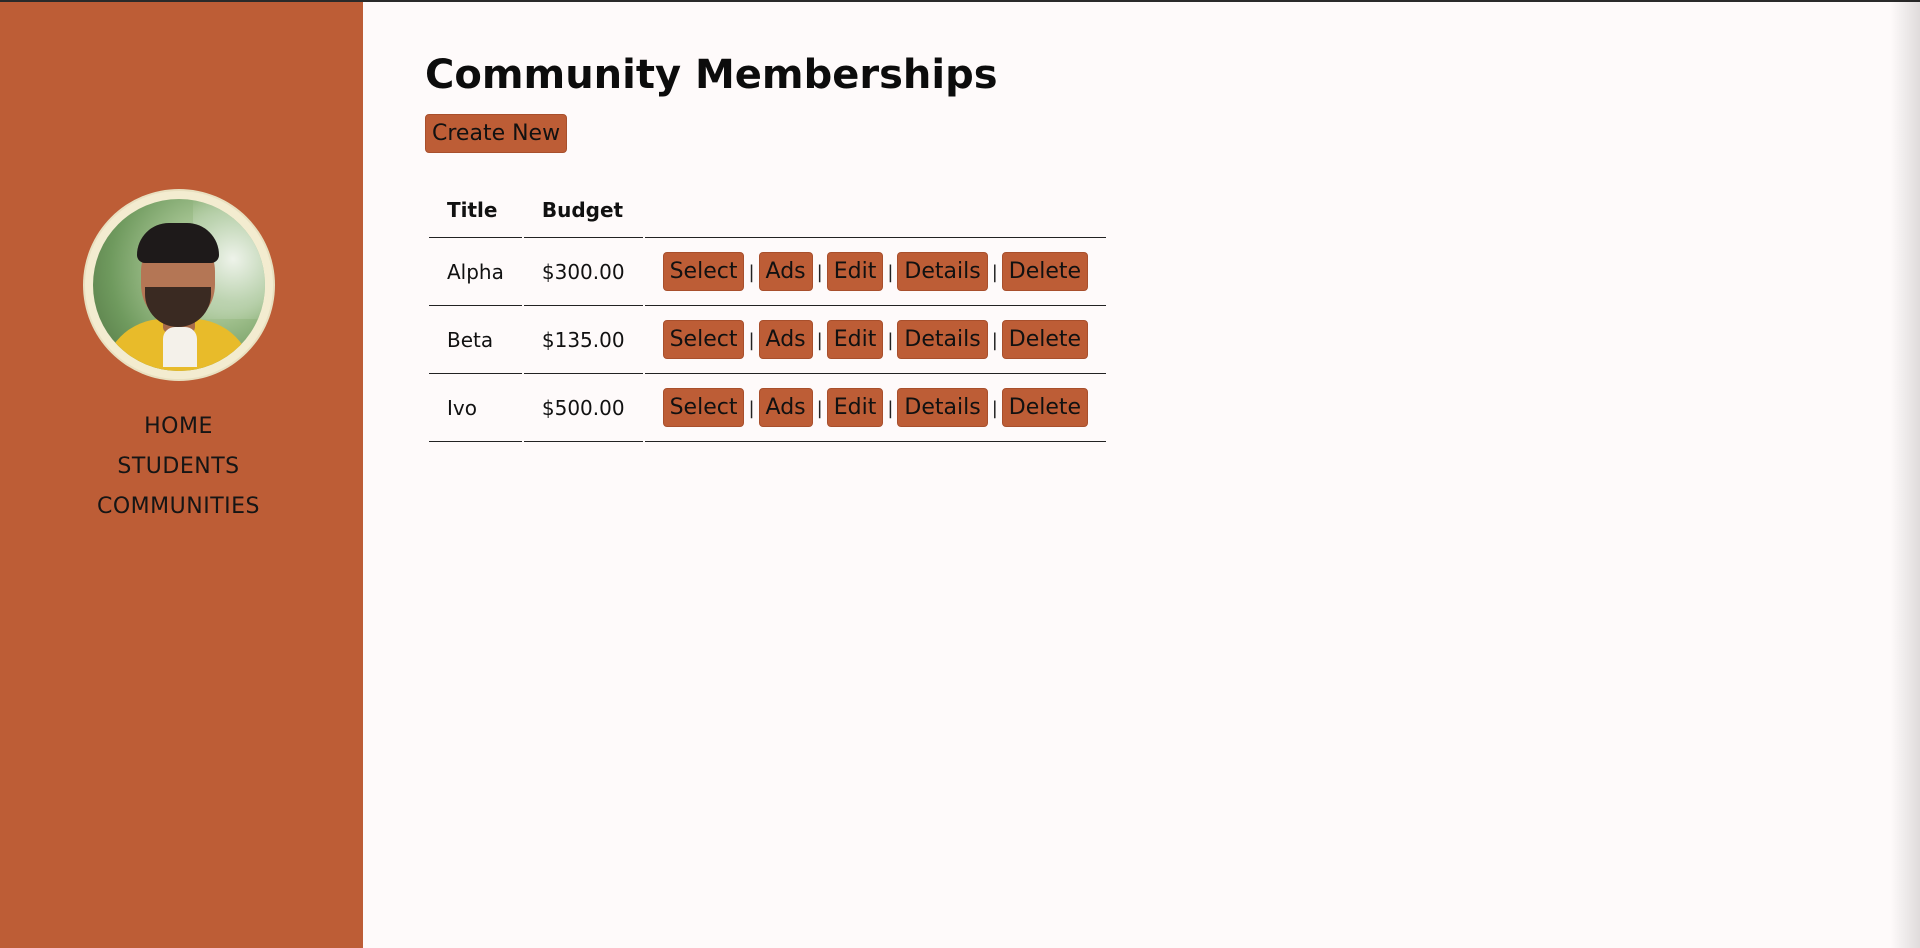 This screenshot has width=1920, height=948. What do you see at coordinates (475, 340) in the screenshot?
I see `row-title: Beta` at bounding box center [475, 340].